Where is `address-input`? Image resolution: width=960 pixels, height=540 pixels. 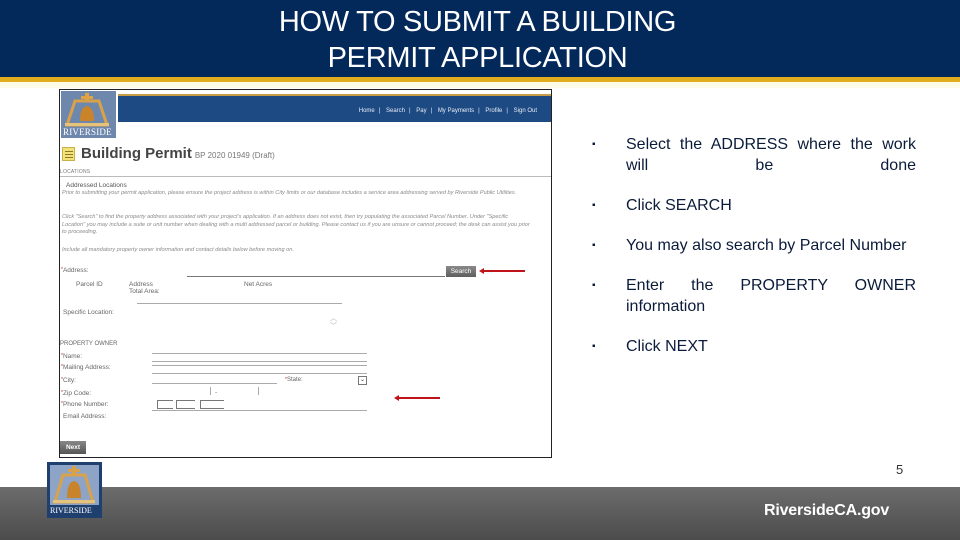
address-input is located at coordinates (316, 276).